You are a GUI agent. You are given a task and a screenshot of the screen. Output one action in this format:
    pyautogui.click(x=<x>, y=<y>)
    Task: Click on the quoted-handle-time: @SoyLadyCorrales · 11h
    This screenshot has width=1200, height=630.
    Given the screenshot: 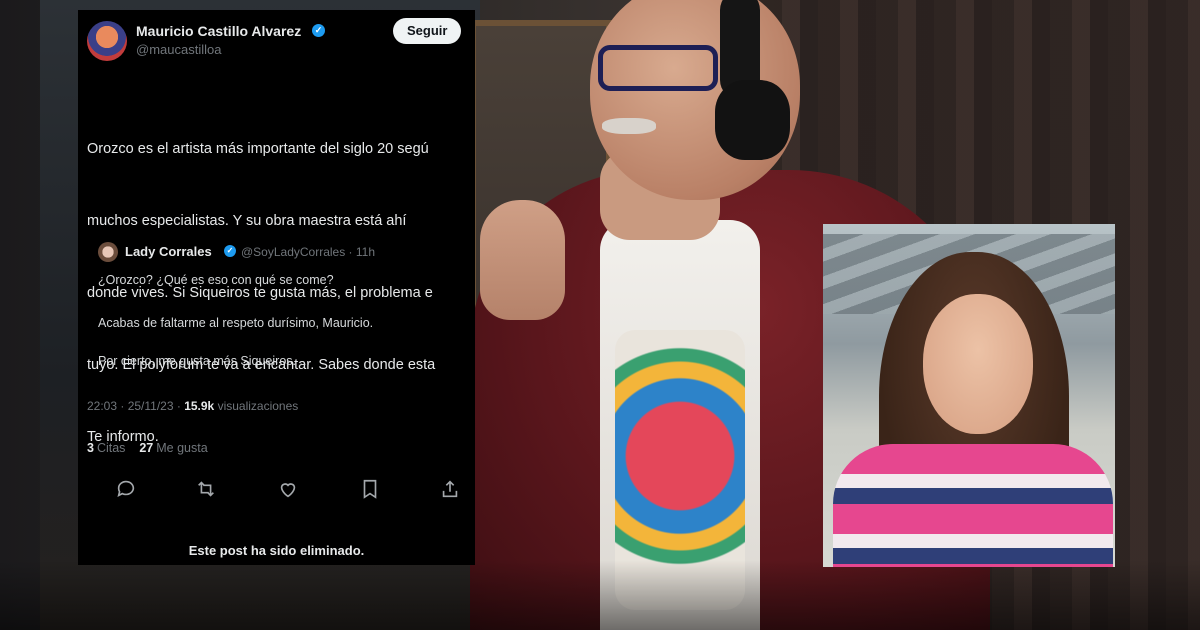 What is the action you would take?
    pyautogui.click(x=308, y=252)
    